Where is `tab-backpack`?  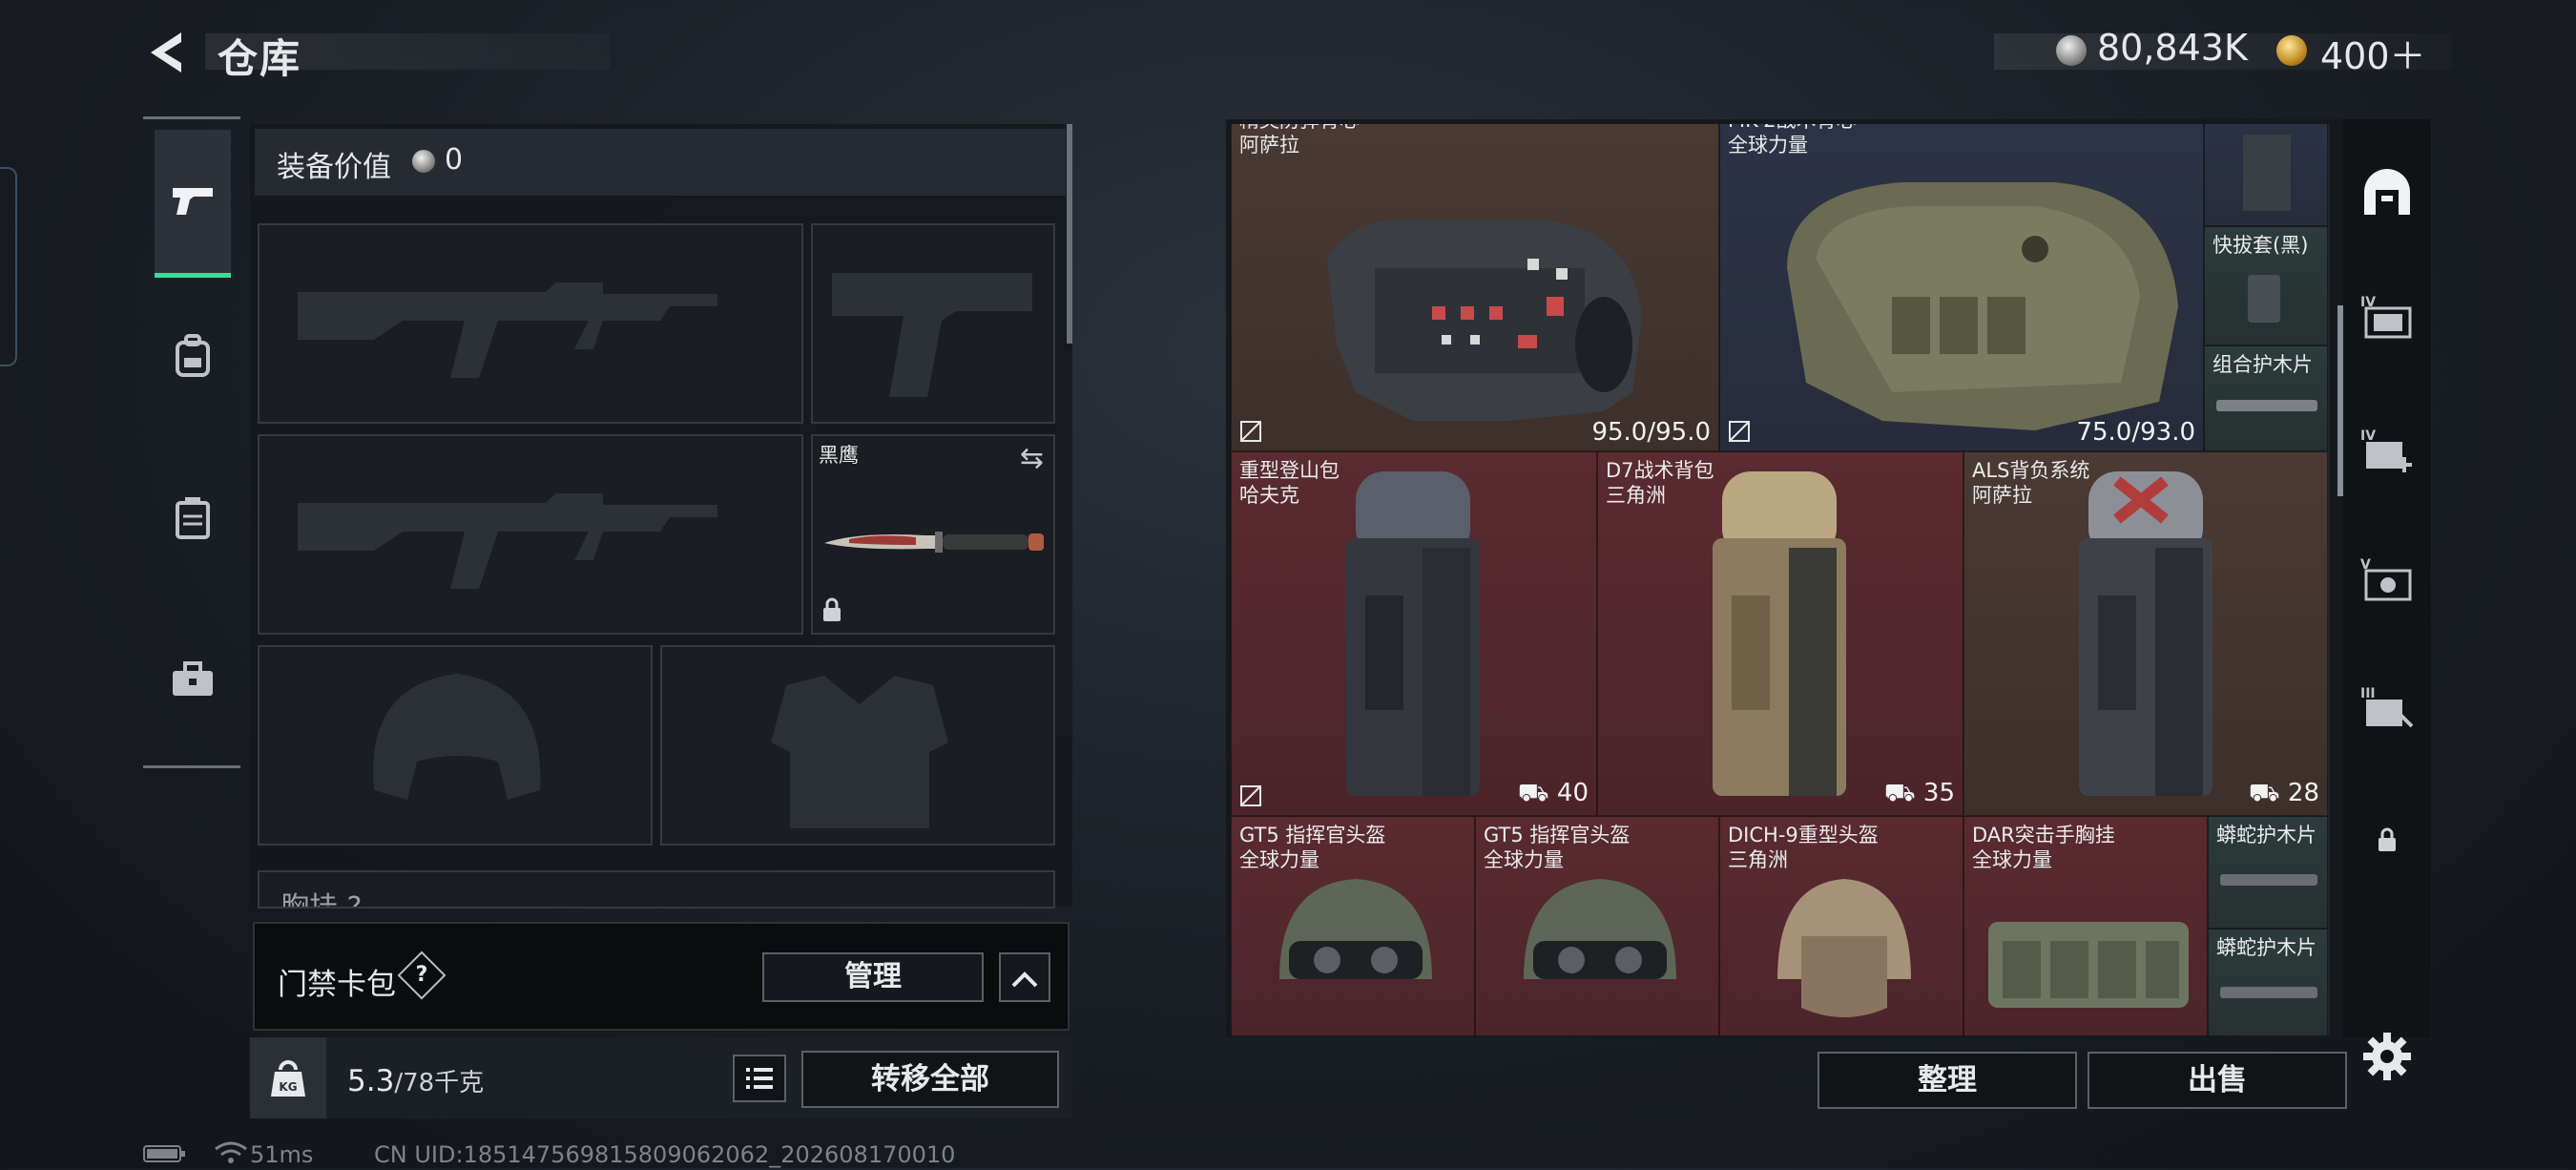 tab-backpack is located at coordinates (193, 357).